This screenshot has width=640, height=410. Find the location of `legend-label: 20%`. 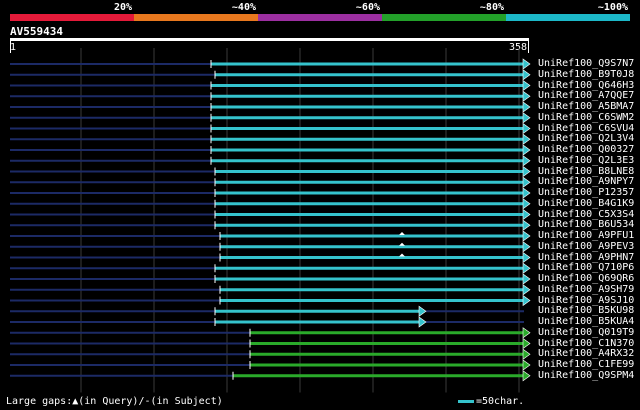

legend-label: 20% is located at coordinates (122, 7).